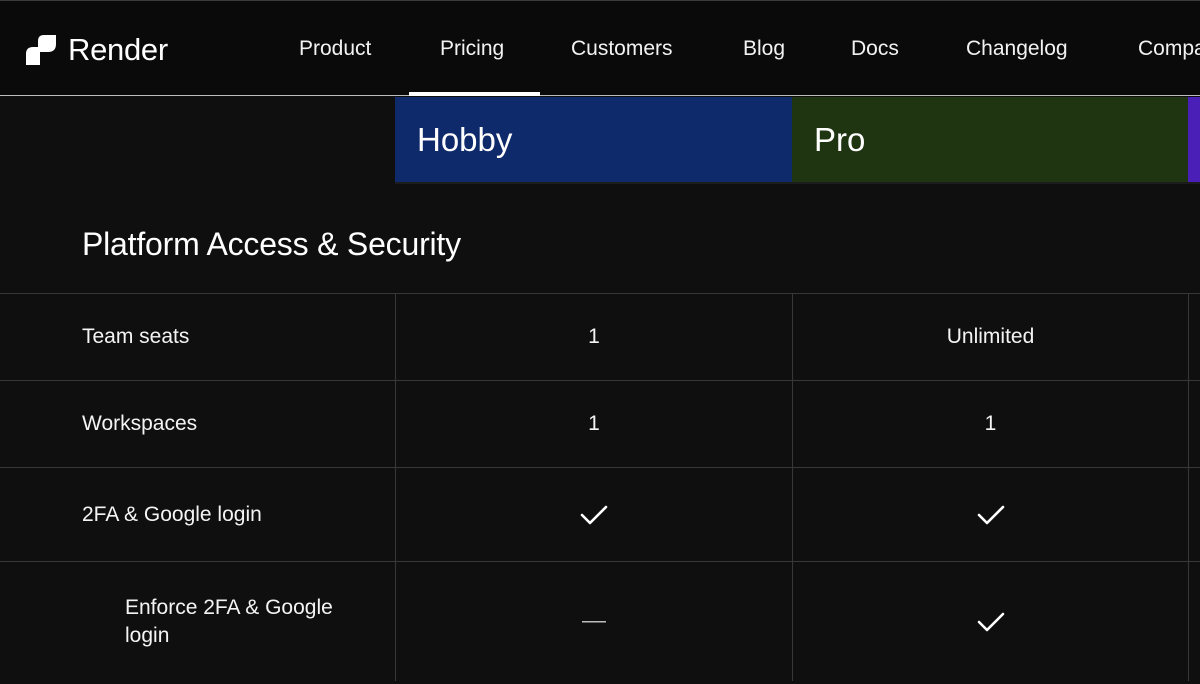  I want to click on brand-logo-link: Render, so click(97, 49).